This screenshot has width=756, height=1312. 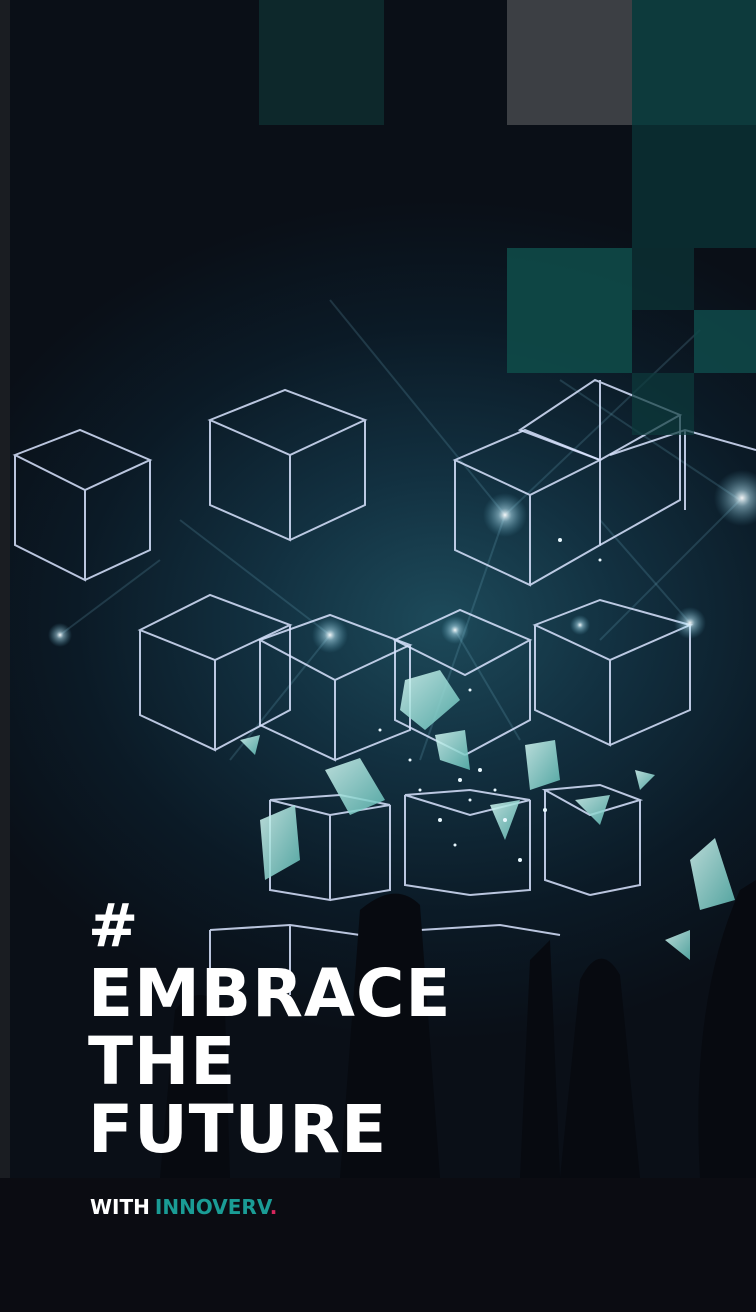 I want to click on headline-hash: #, so click(x=114, y=926).